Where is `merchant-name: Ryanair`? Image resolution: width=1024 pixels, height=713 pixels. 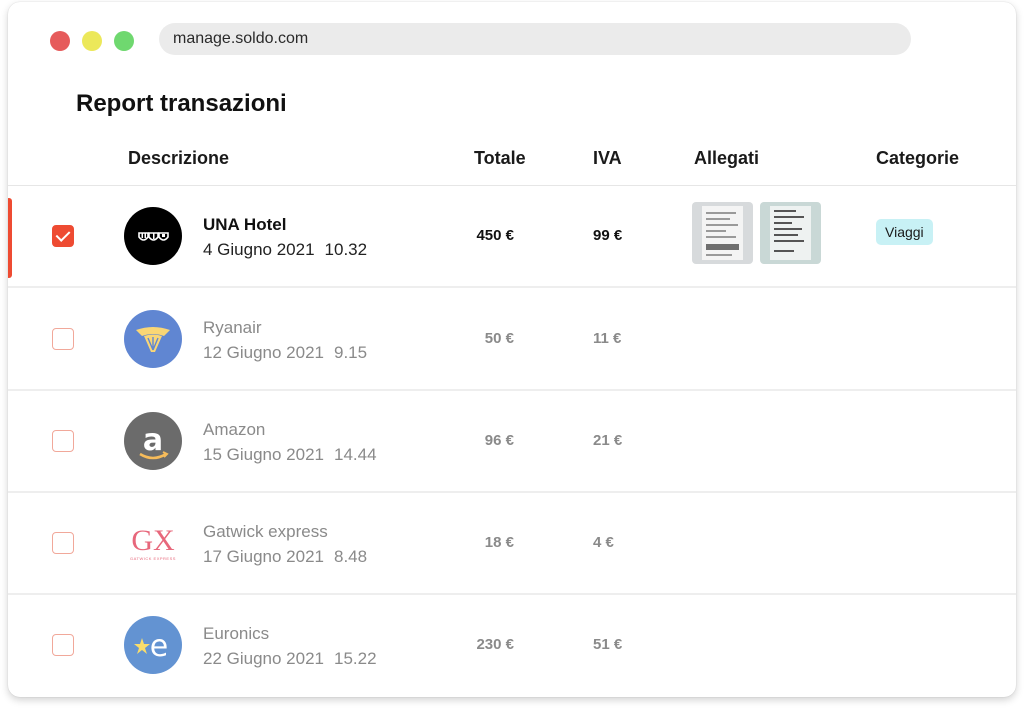 merchant-name: Ryanair is located at coordinates (232, 327).